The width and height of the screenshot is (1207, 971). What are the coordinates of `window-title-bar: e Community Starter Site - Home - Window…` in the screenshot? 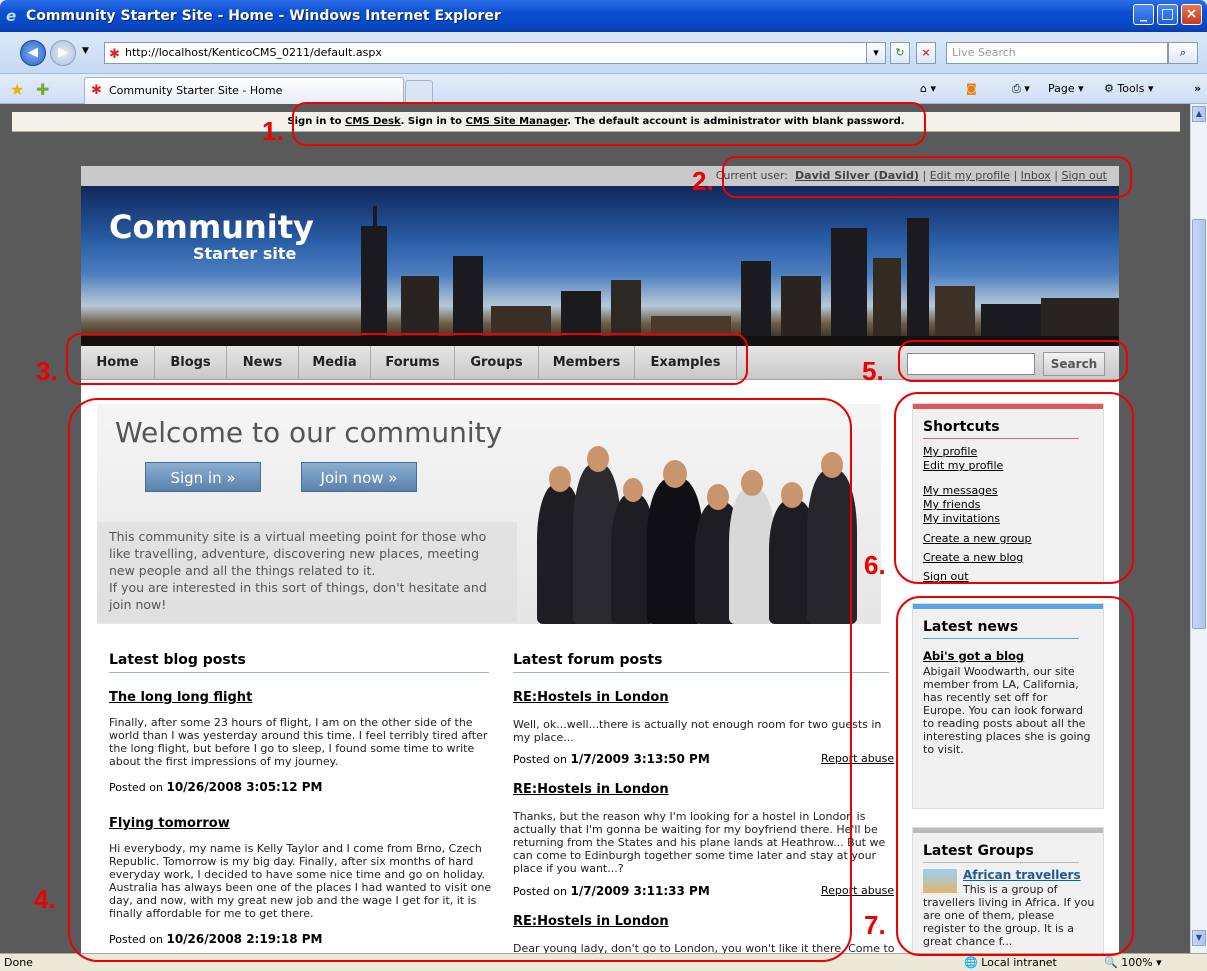 It's located at (603, 16).